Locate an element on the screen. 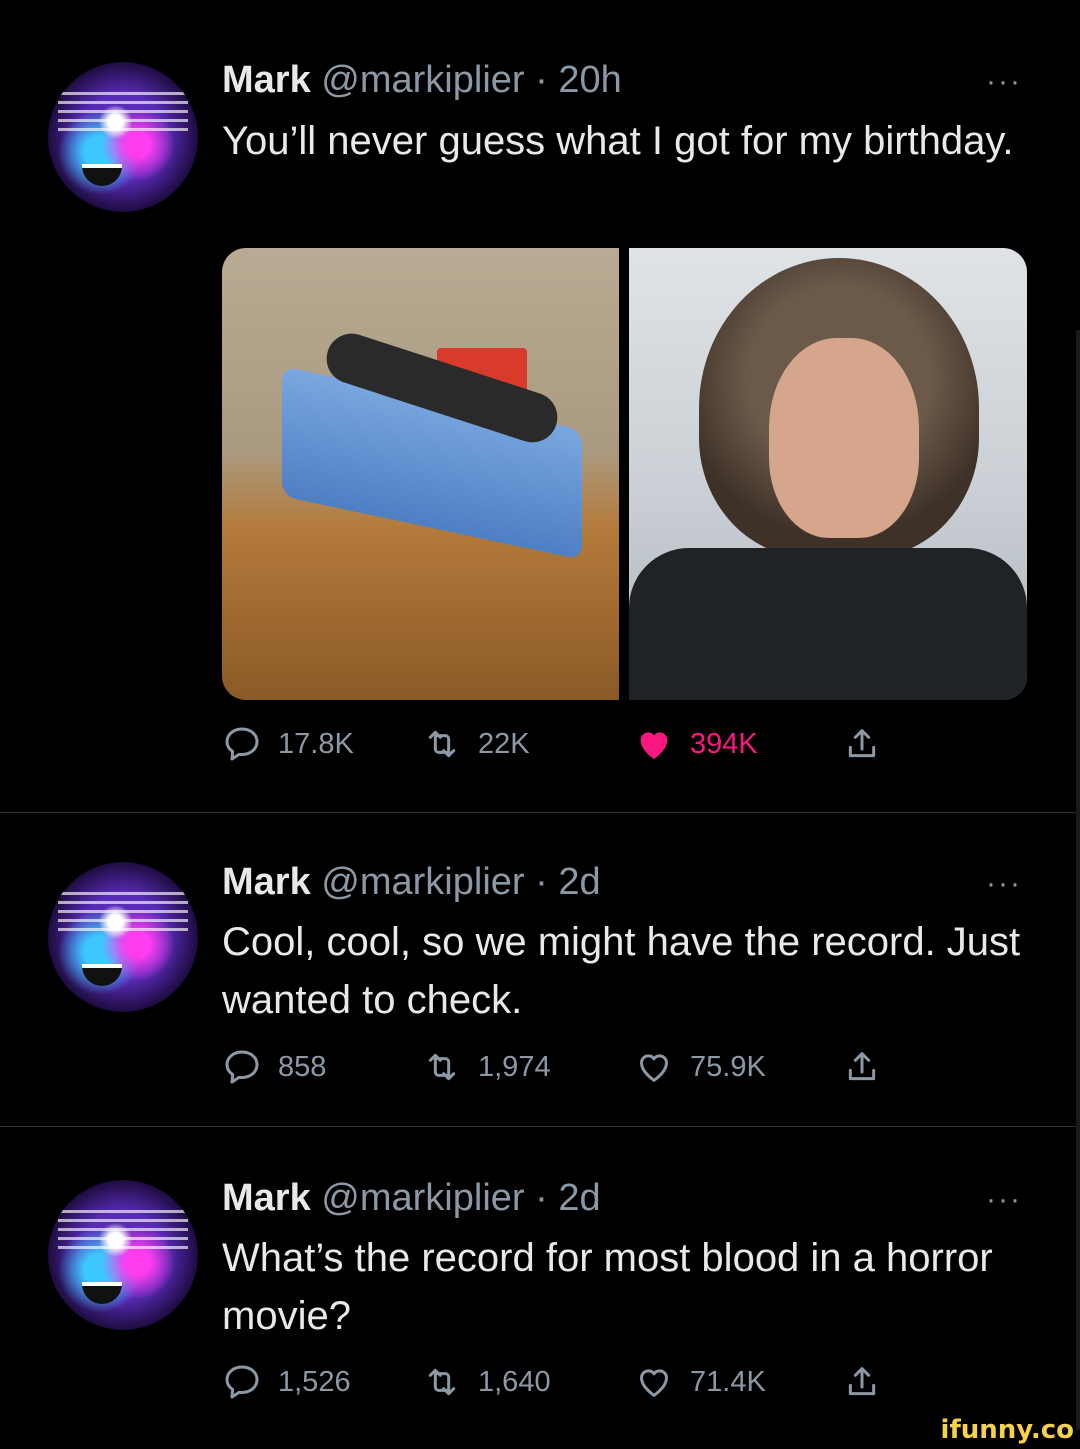 This screenshot has height=1449, width=1080. reply-button: 1,526 is located at coordinates (286, 1382).